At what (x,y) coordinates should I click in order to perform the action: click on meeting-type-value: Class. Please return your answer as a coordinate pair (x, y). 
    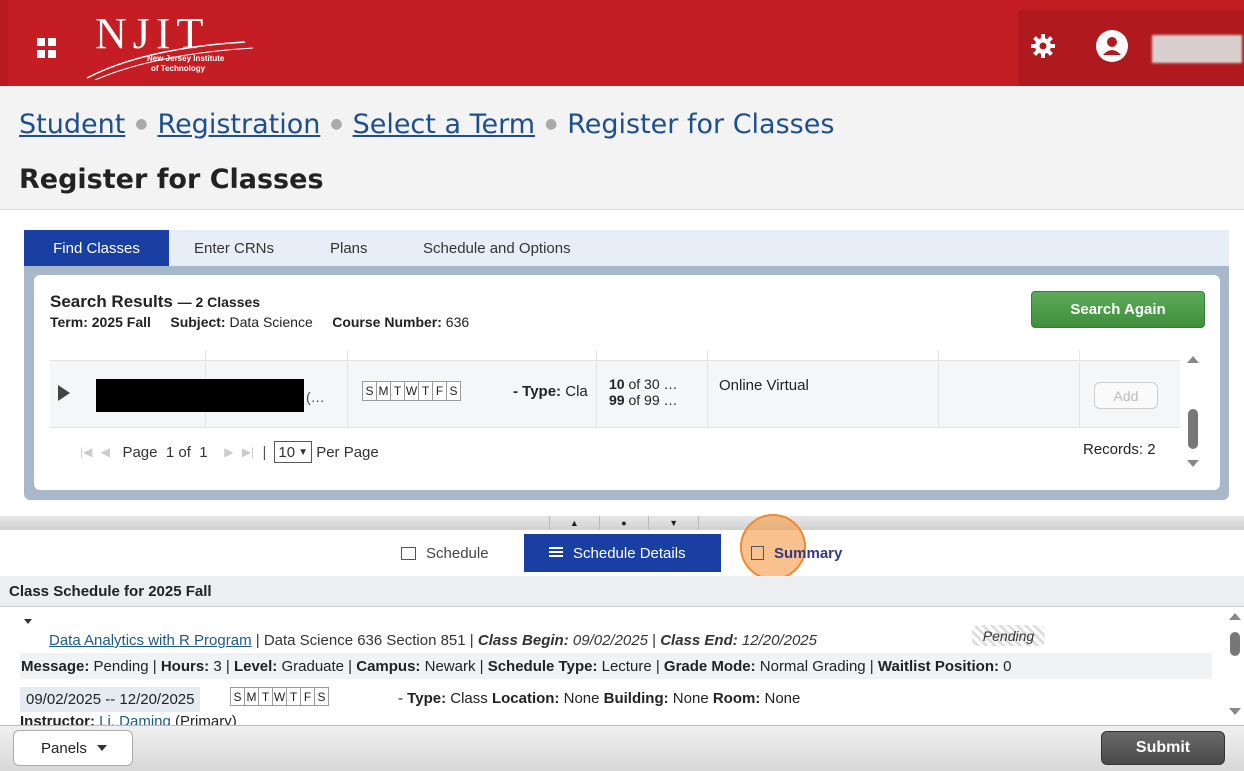
    Looking at the image, I should click on (469, 698).